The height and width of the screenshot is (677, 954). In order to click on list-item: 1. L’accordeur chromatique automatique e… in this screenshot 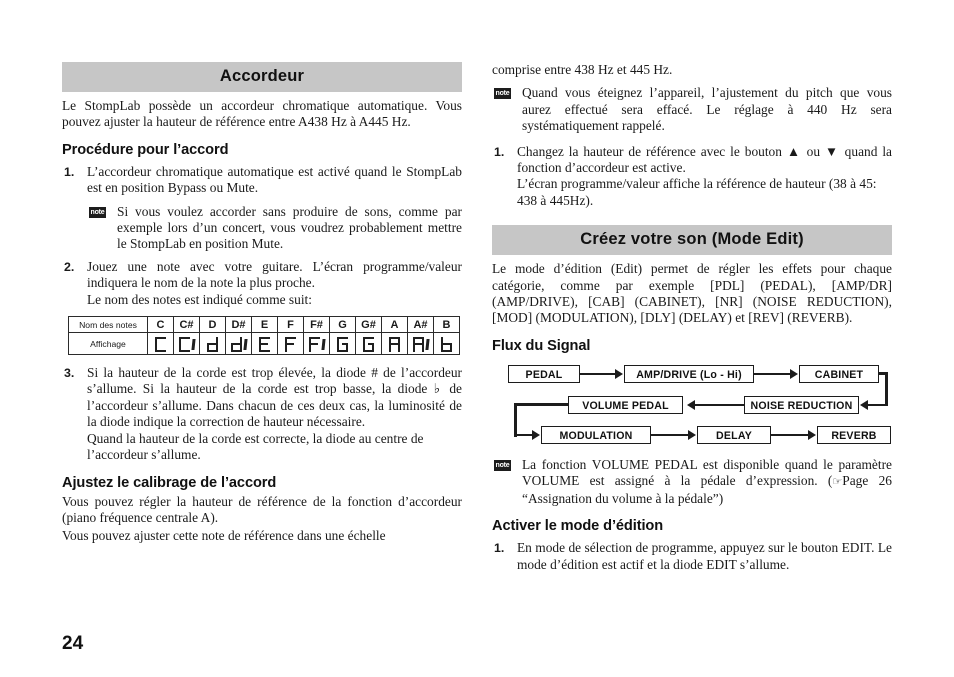, I will do `click(262, 180)`.